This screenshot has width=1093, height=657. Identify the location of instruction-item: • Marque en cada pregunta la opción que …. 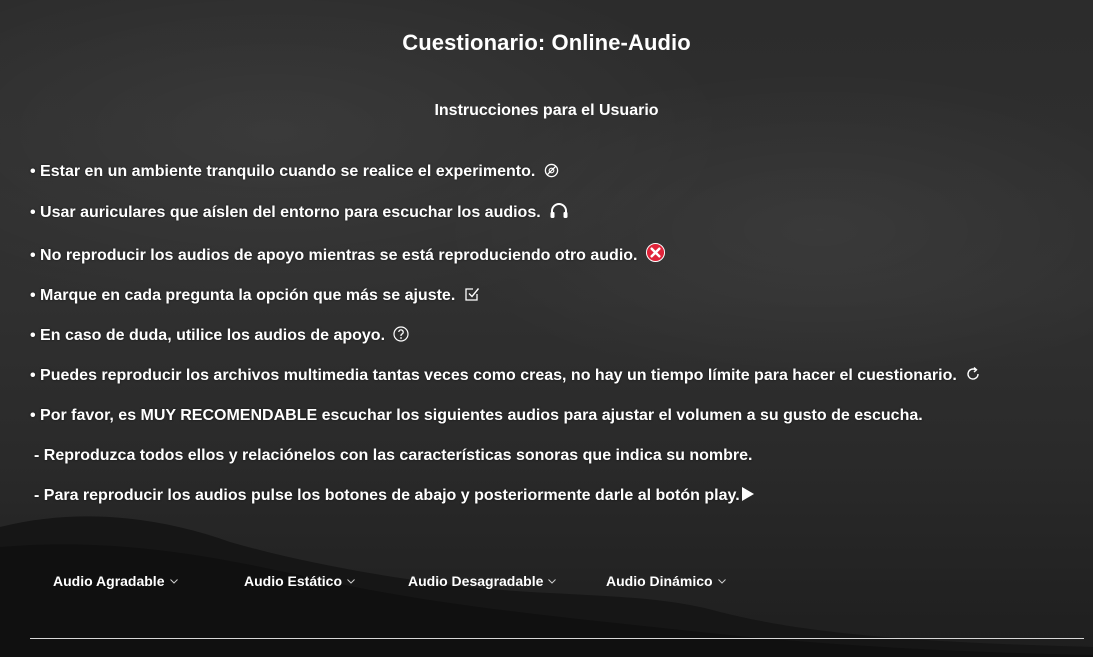
(545, 296).